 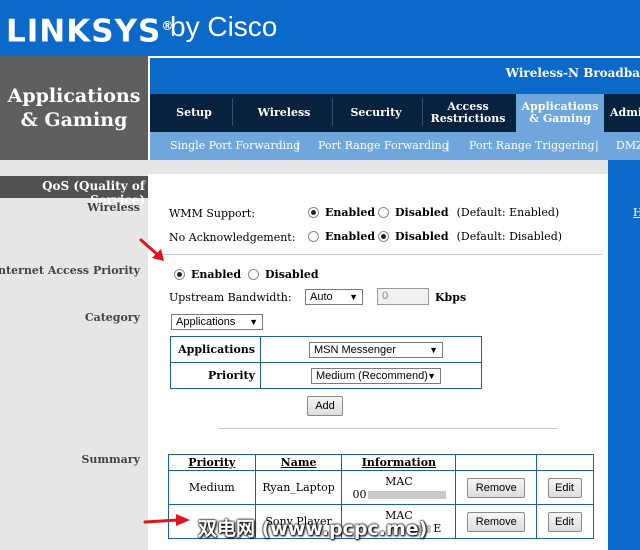 What do you see at coordinates (532, 145) in the screenshot?
I see `subtab-port-range-triggering: Port Range Triggering` at bounding box center [532, 145].